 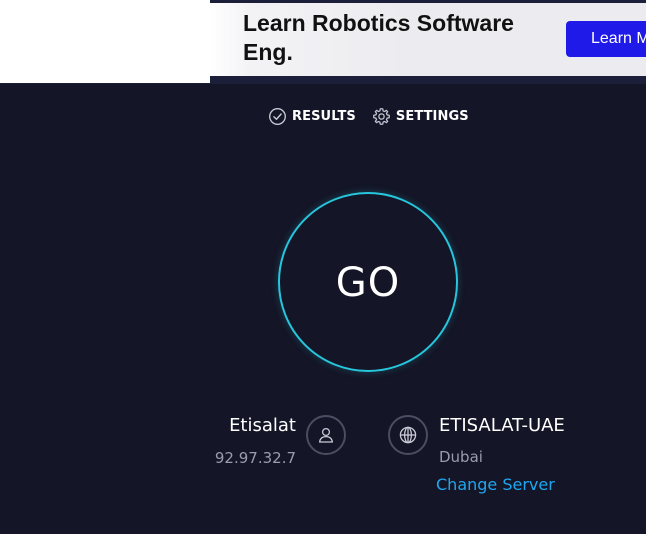 What do you see at coordinates (384, 116) in the screenshot?
I see `gear-icon` at bounding box center [384, 116].